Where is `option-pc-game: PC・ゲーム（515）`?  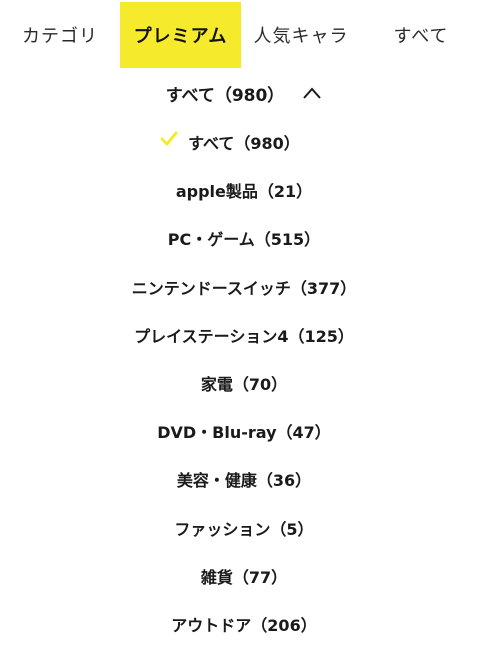 option-pc-game: PC・ゲーム（515） is located at coordinates (244, 238).